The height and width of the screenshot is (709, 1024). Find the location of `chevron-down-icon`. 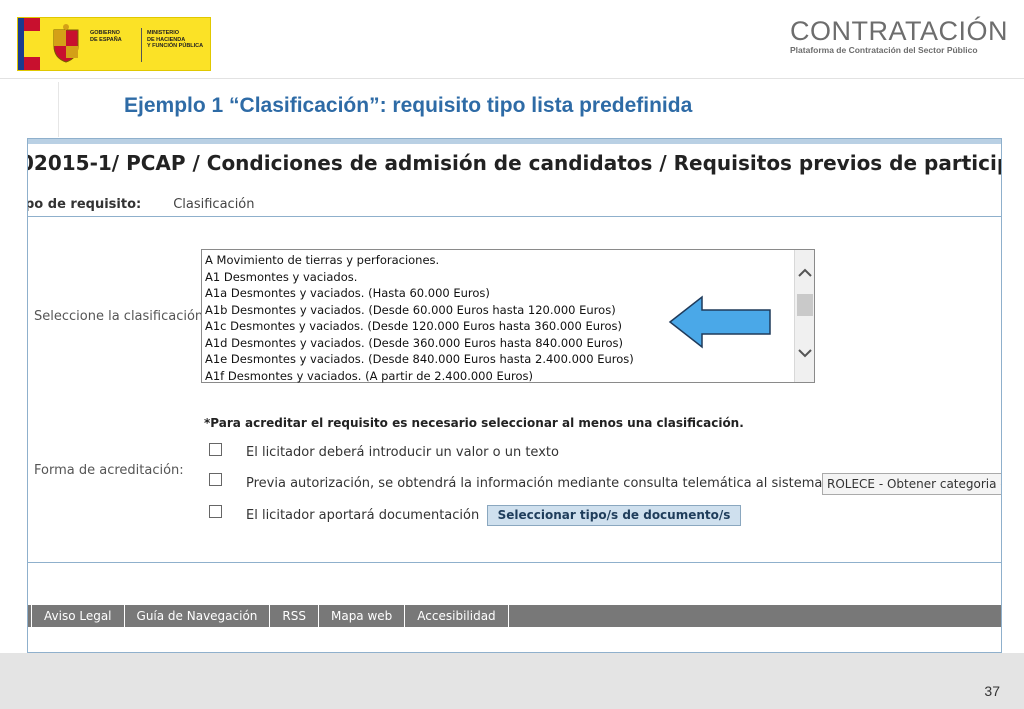

chevron-down-icon is located at coordinates (805, 355).